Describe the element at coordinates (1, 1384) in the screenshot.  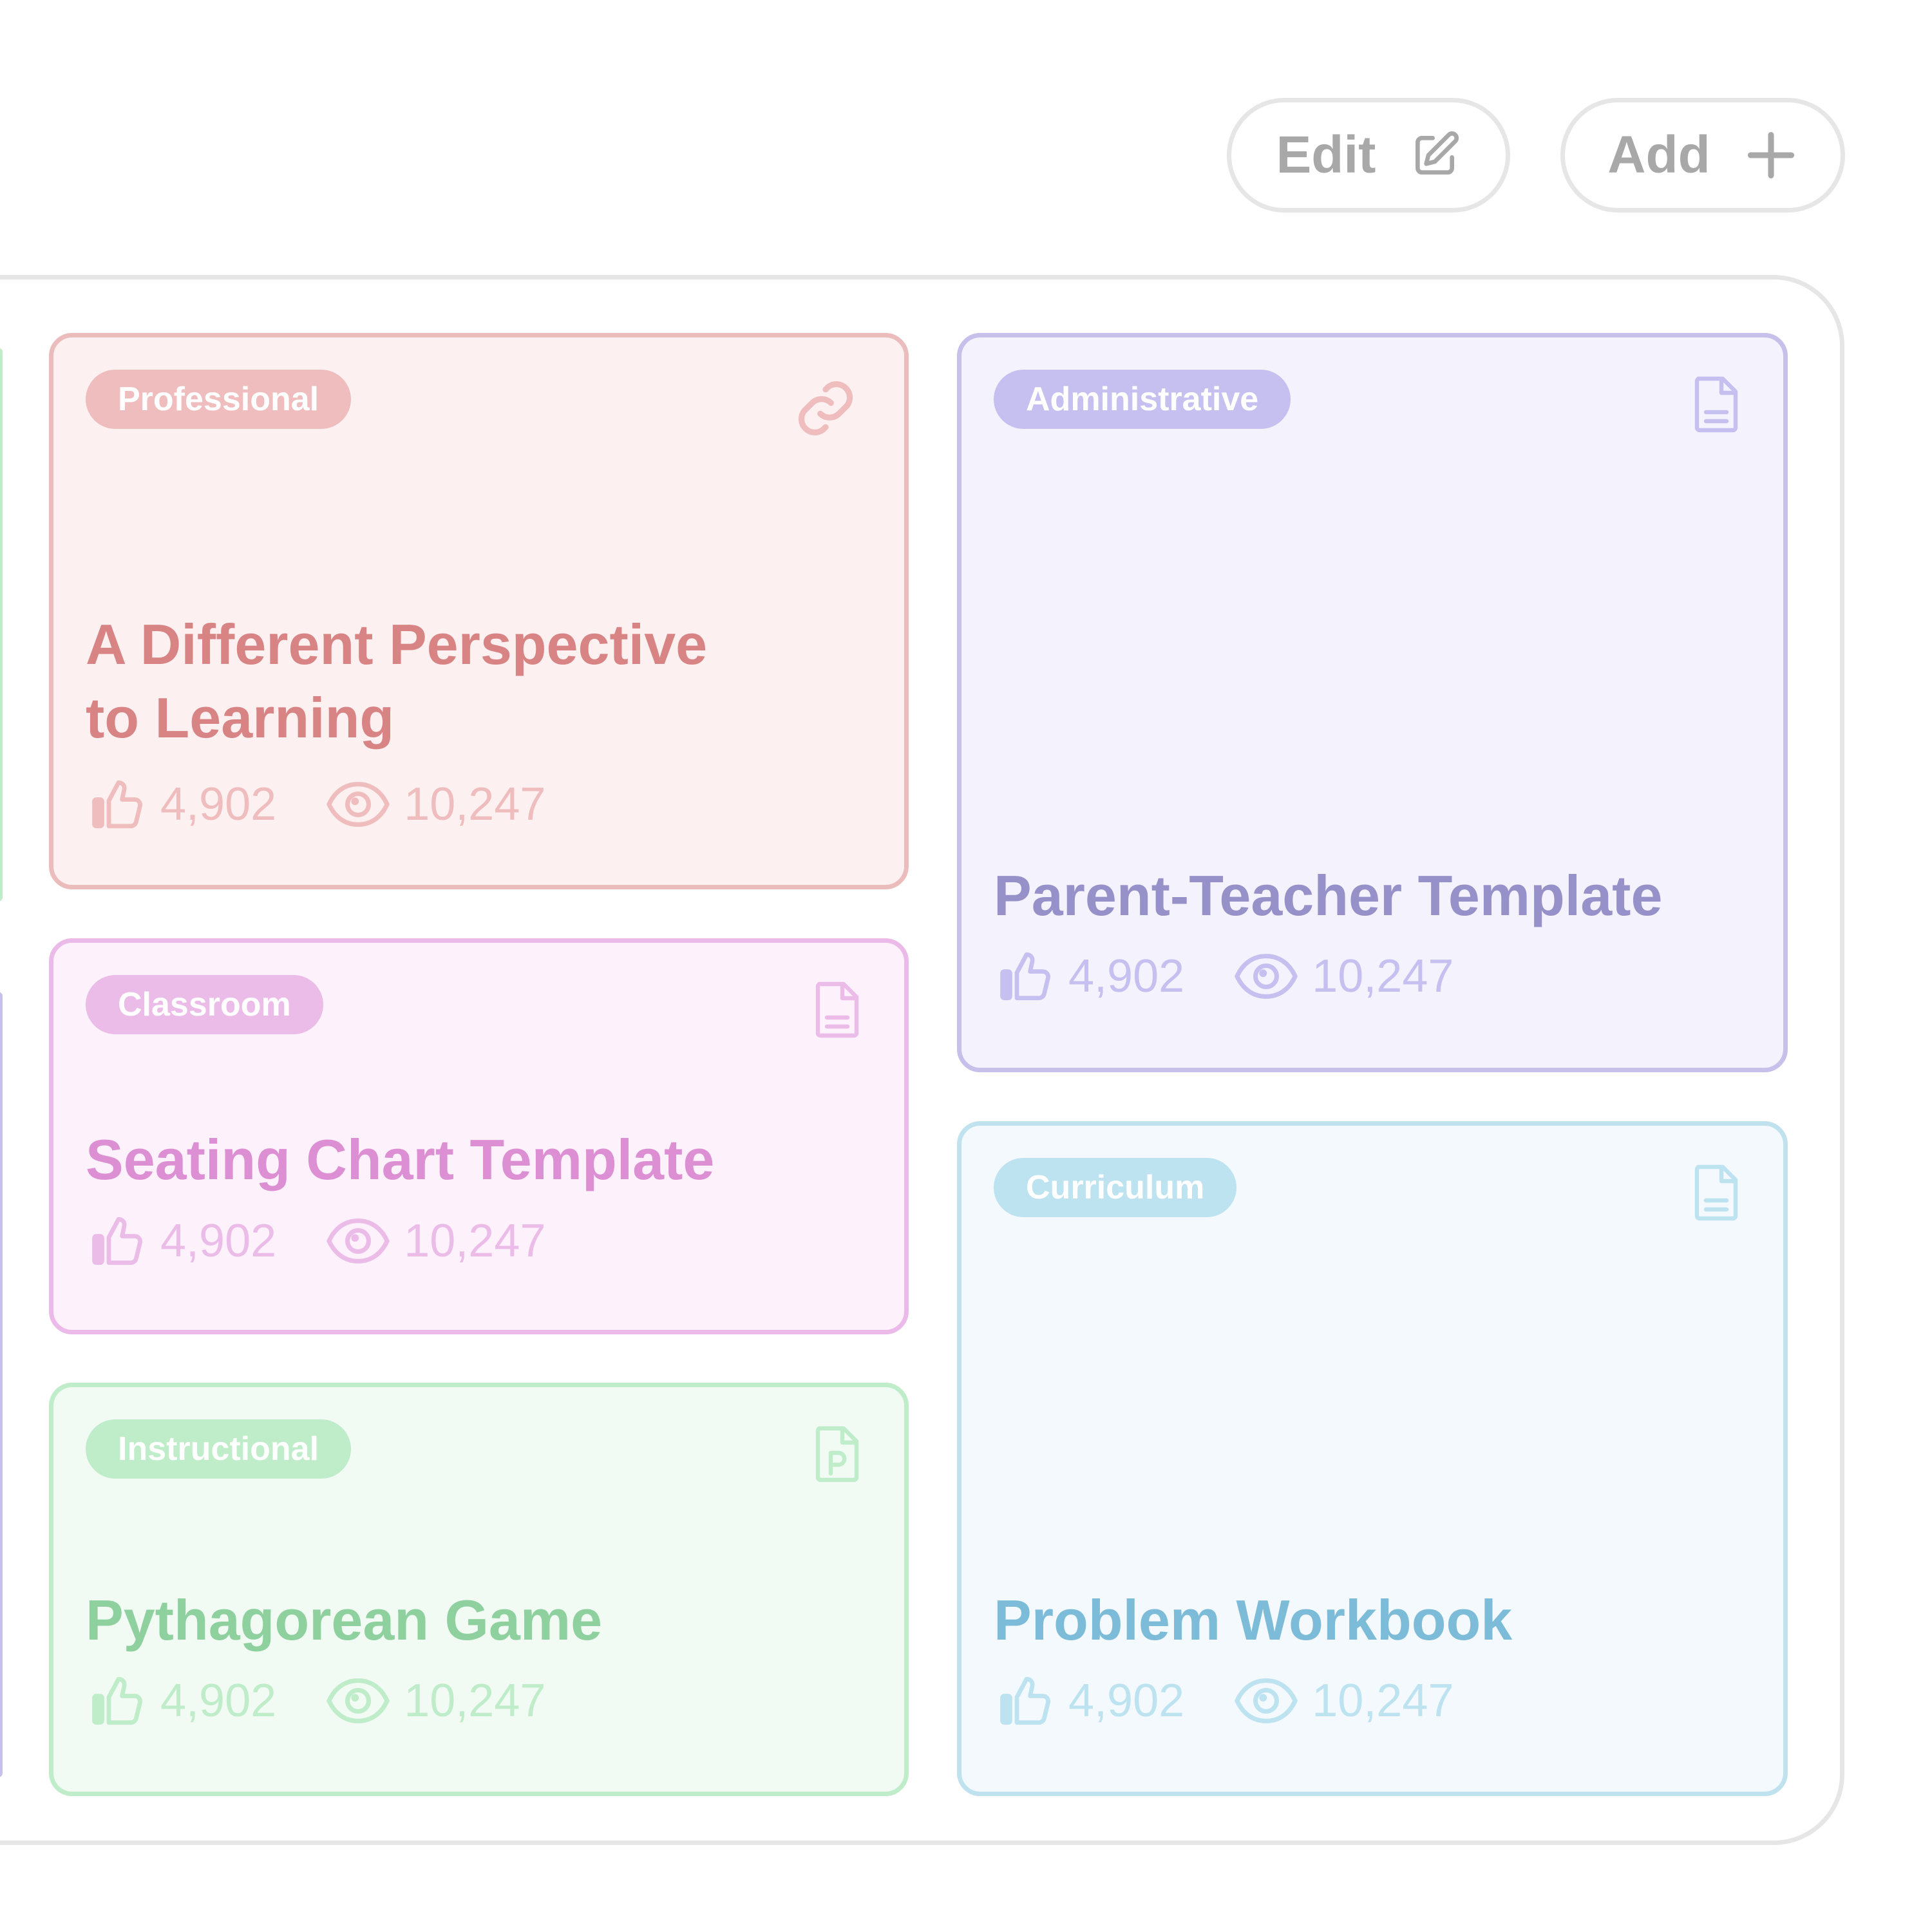
I see `offscreen-card-edge-purple` at that location.